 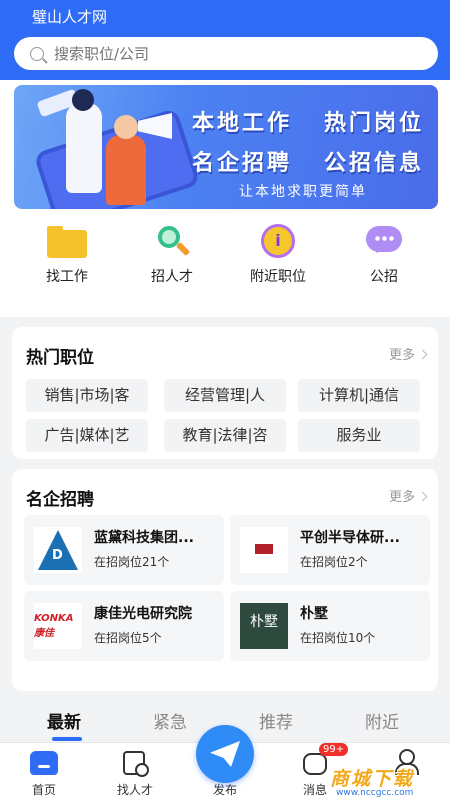 What do you see at coordinates (70, 17) in the screenshot?
I see `app-title: 璧山人才网` at bounding box center [70, 17].